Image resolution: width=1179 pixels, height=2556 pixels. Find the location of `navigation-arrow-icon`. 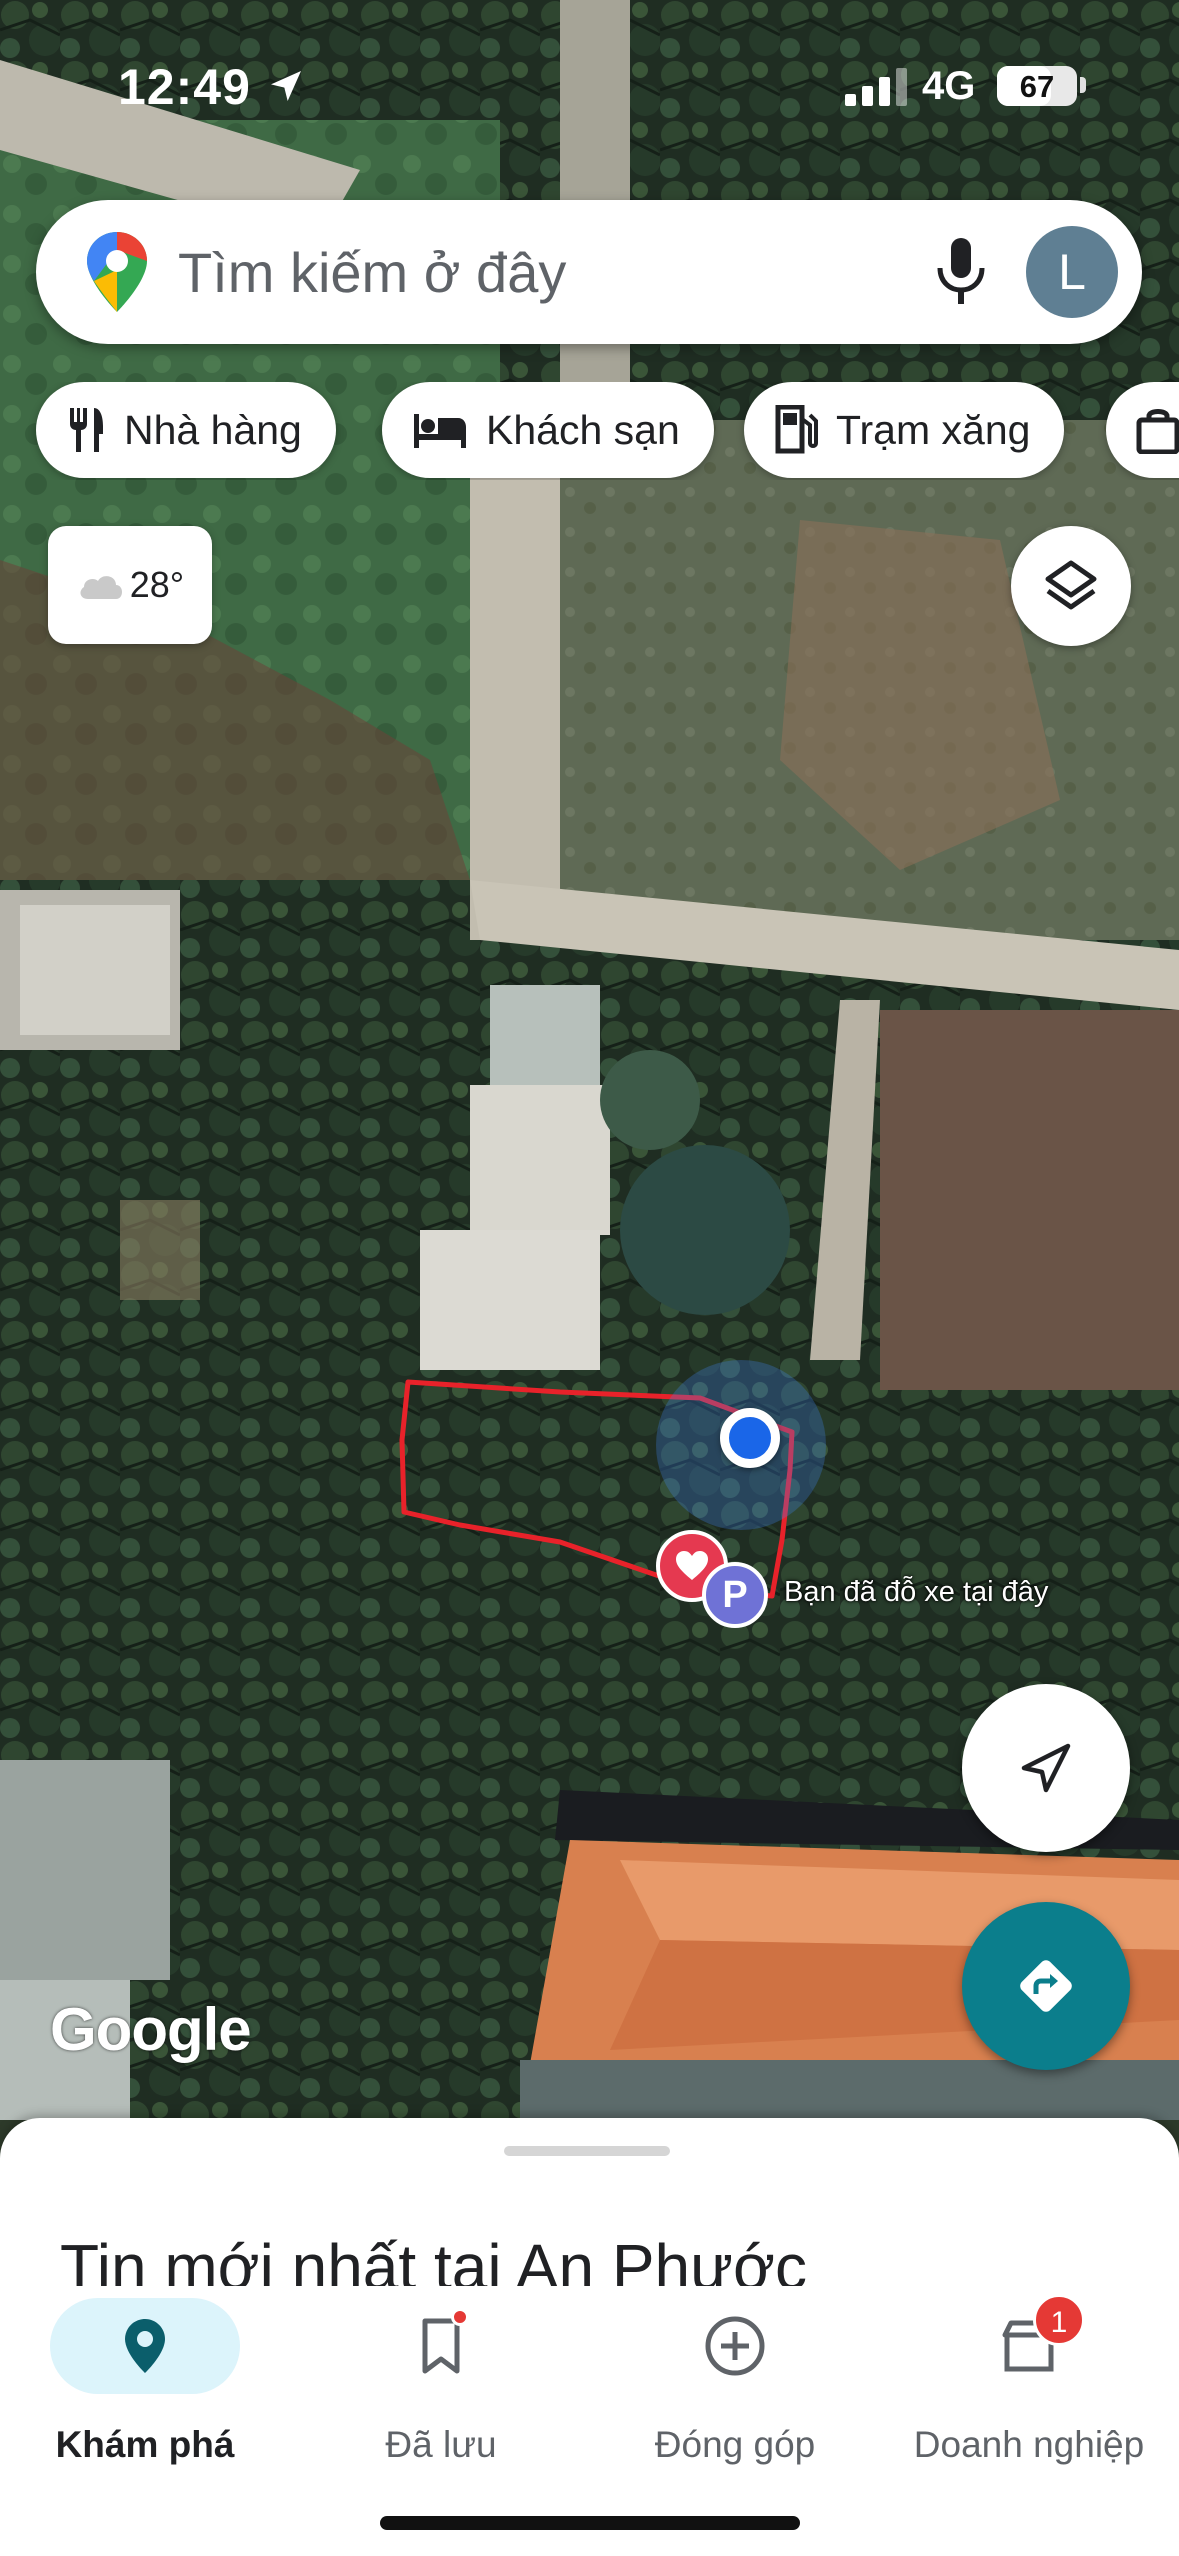

navigation-arrow-icon is located at coordinates (1046, 1768).